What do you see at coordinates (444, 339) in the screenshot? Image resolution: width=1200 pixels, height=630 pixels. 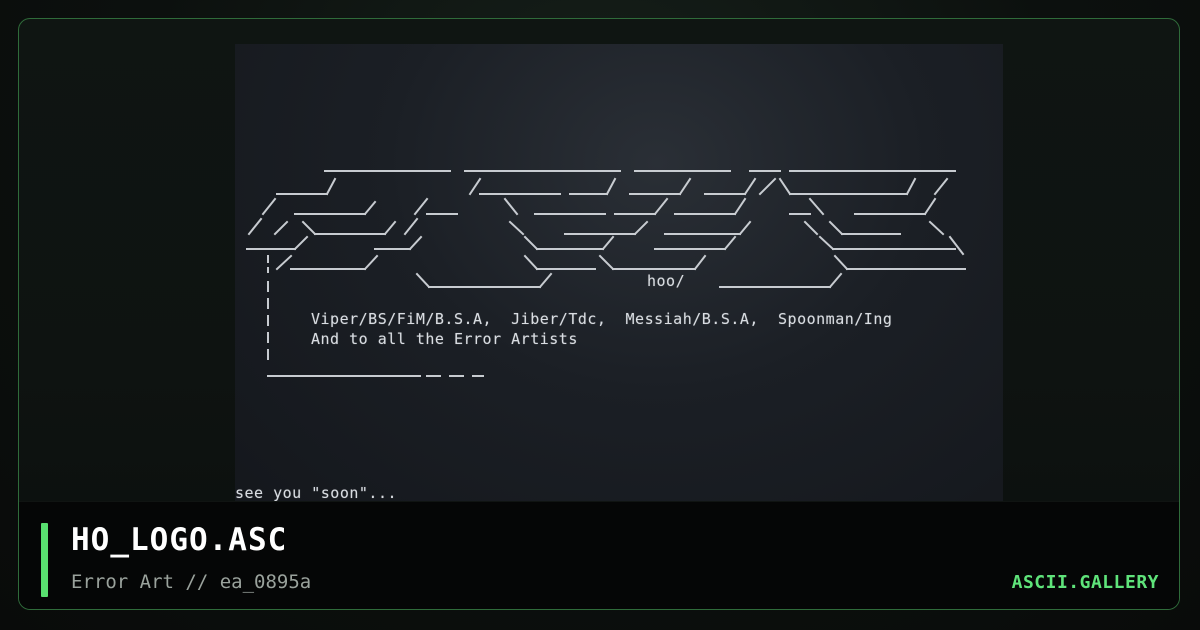 I see `ascii-credits-line-2: And to all the Error Artists` at bounding box center [444, 339].